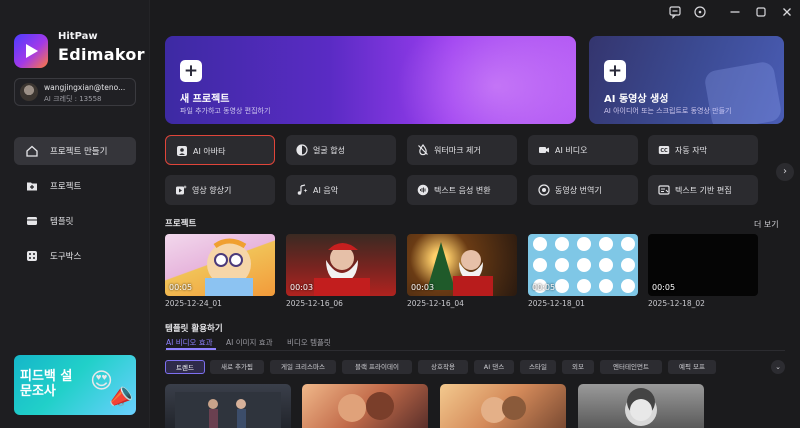 This screenshot has height=428, width=800. I want to click on tool-text-based-editing: 텍스트 기반 편집, so click(703, 190).